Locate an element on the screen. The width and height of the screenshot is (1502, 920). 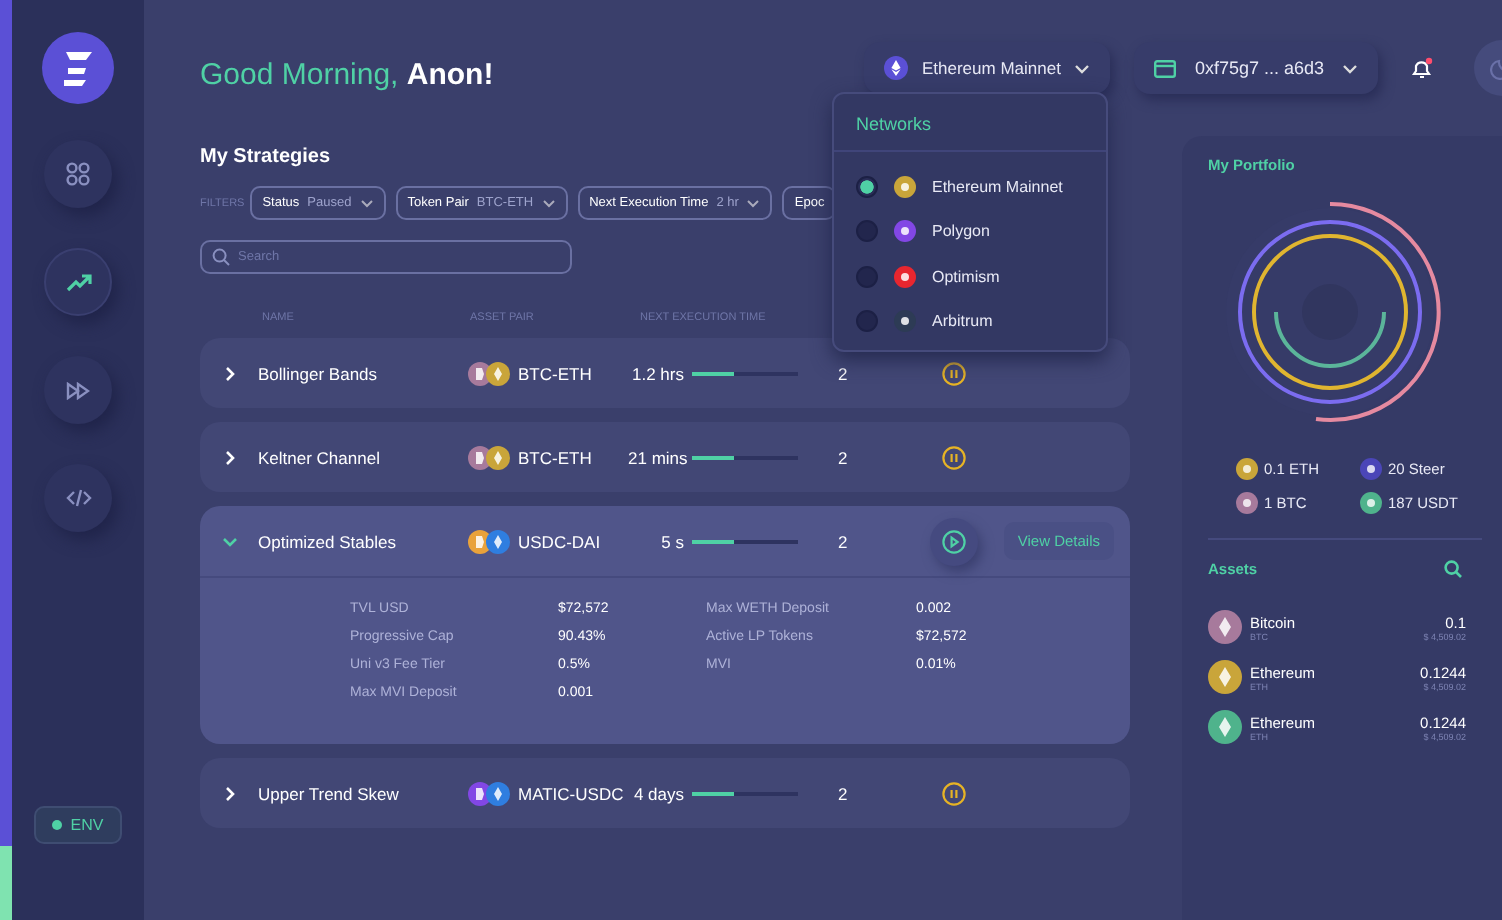
fast-forward-icon is located at coordinates (78, 390).